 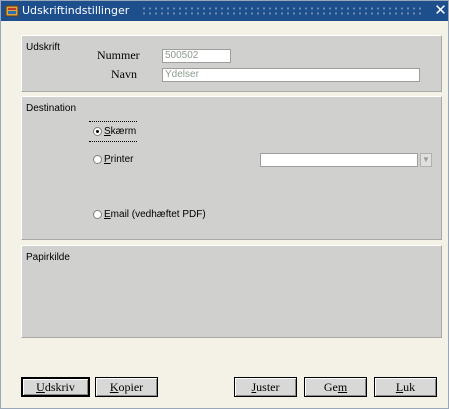 I want to click on close-icon: ✕, so click(x=440, y=10).